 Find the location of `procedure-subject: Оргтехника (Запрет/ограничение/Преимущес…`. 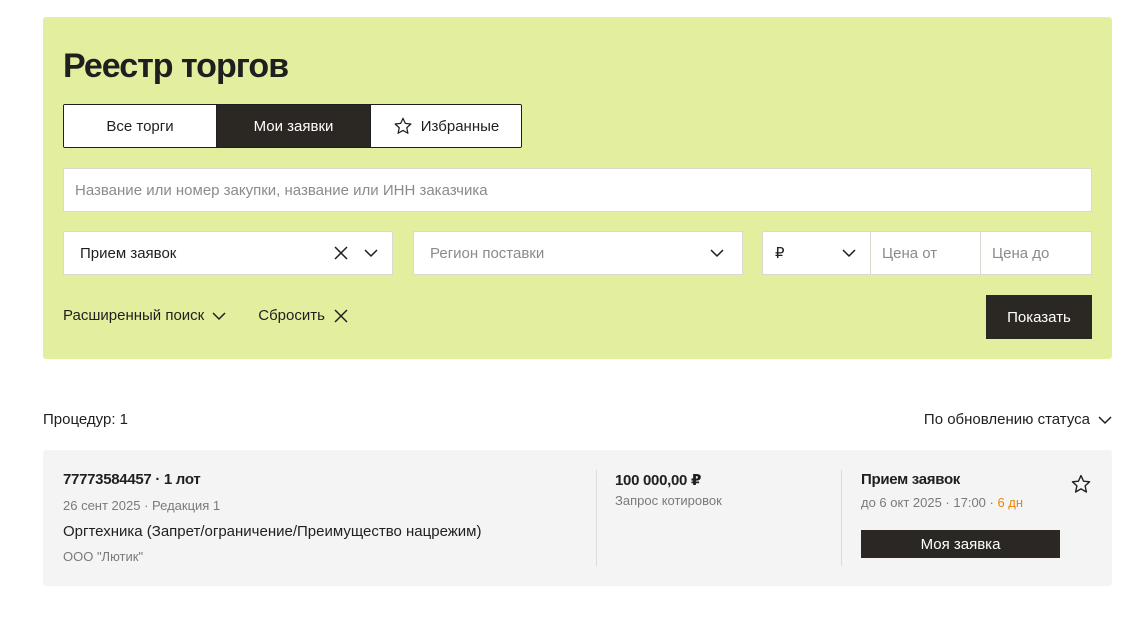

procedure-subject: Оргтехника (Запрет/ограничение/Преимущес… is located at coordinates (272, 531).